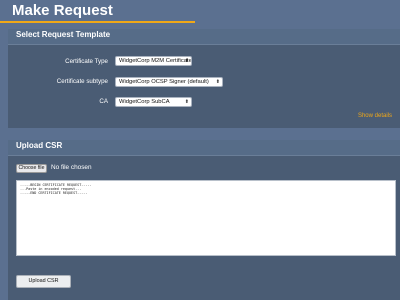 Image resolution: width=400 pixels, height=300 pixels. What do you see at coordinates (63, 34) in the screenshot?
I see `request-template-title: Select Request Template` at bounding box center [63, 34].